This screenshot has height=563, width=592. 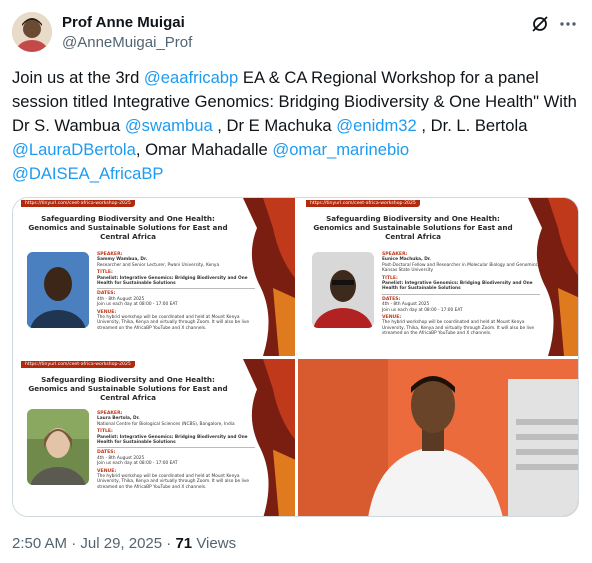 I want to click on text-segment: , Omar Mahadalle, so click(x=204, y=149).